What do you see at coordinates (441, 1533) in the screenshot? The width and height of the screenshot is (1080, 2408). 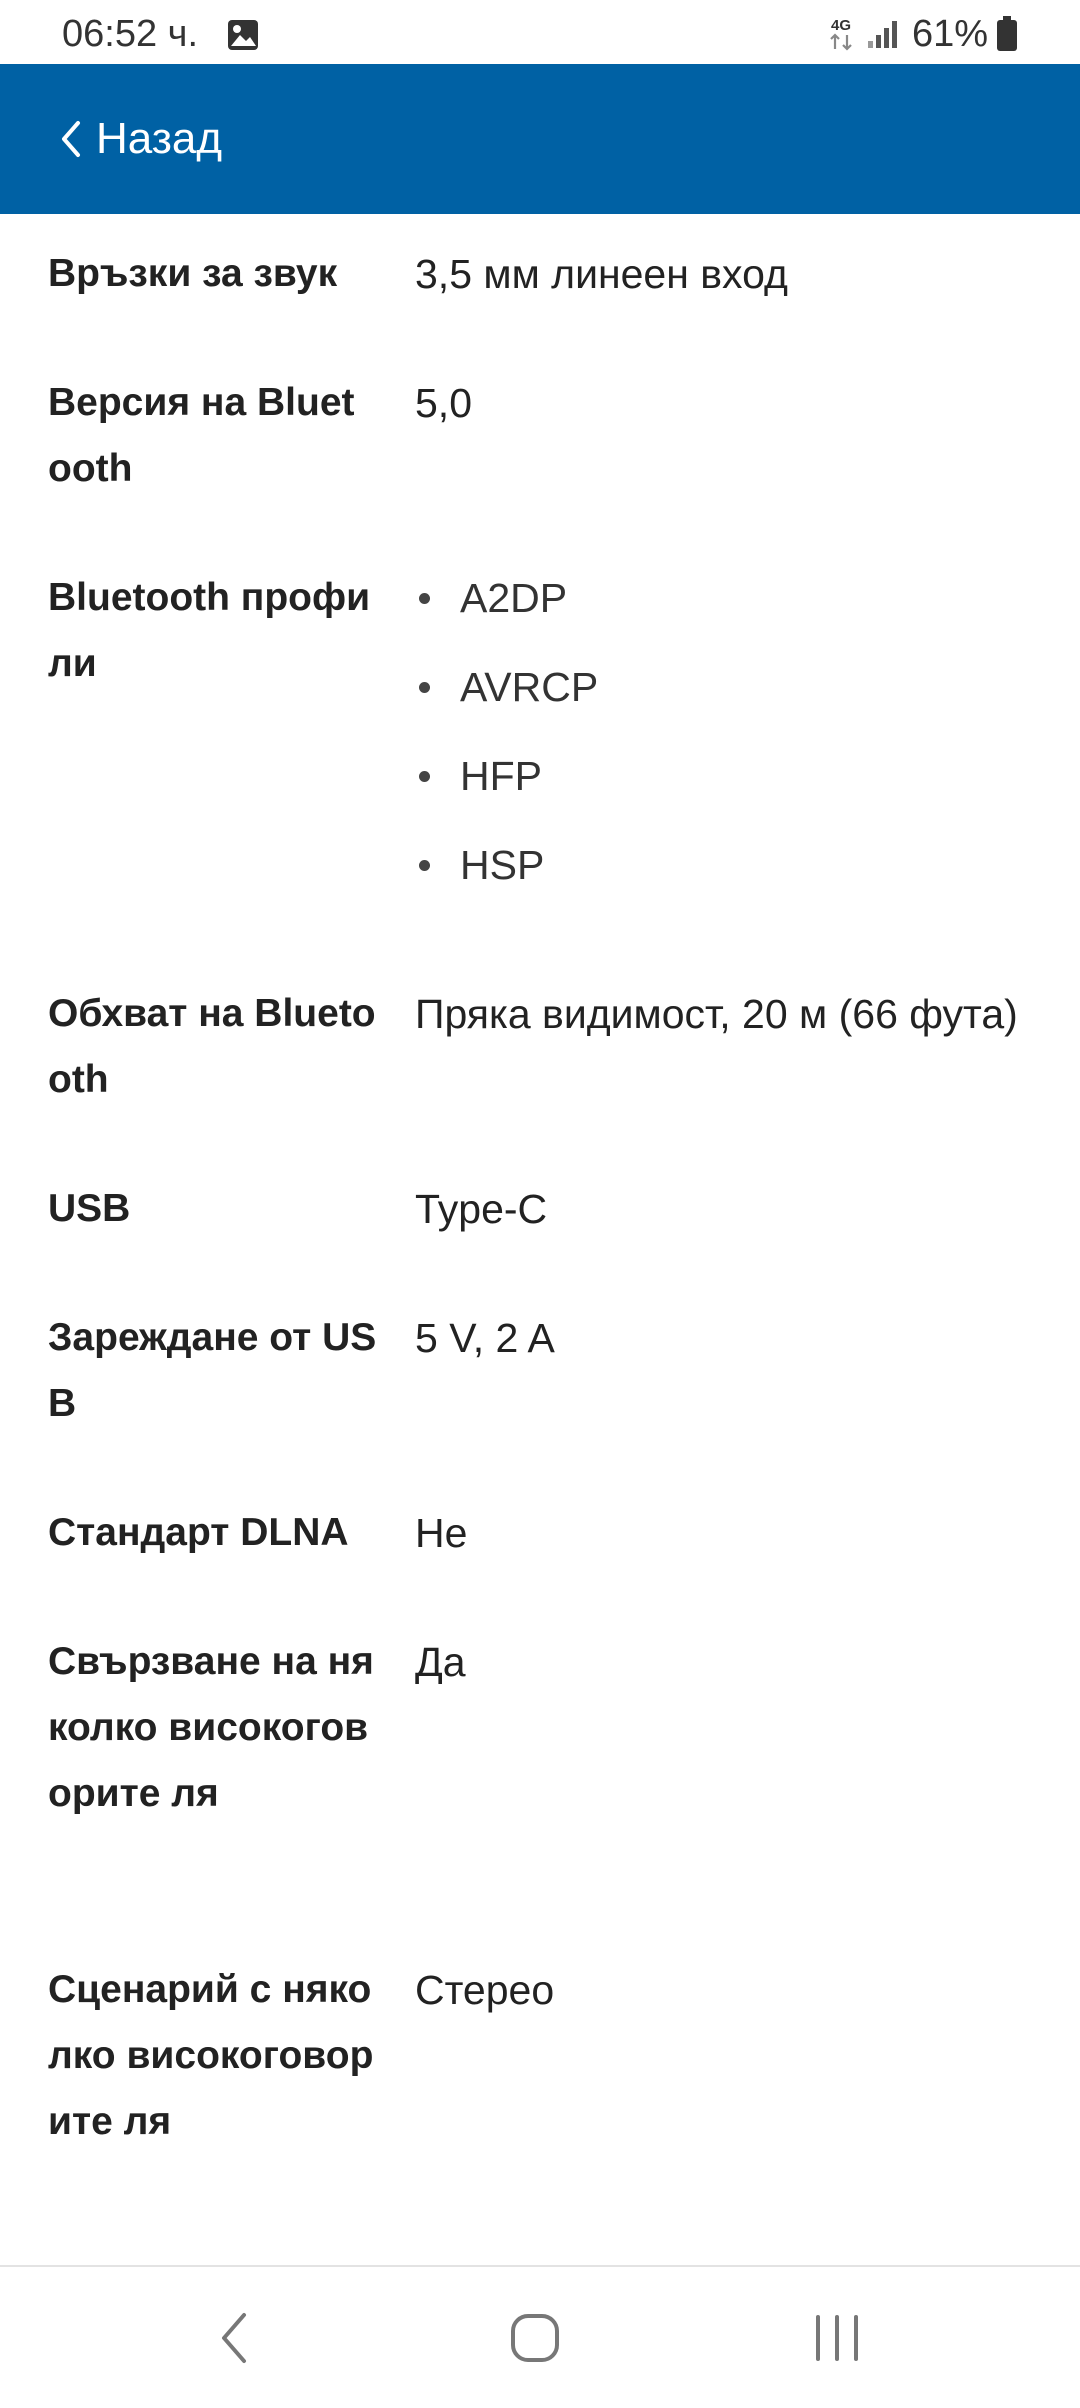 I see `spec-value: Не` at bounding box center [441, 1533].